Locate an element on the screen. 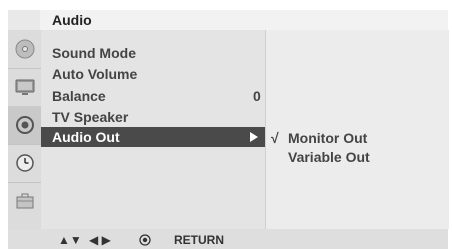  category-sidebar is located at coordinates (25, 129).